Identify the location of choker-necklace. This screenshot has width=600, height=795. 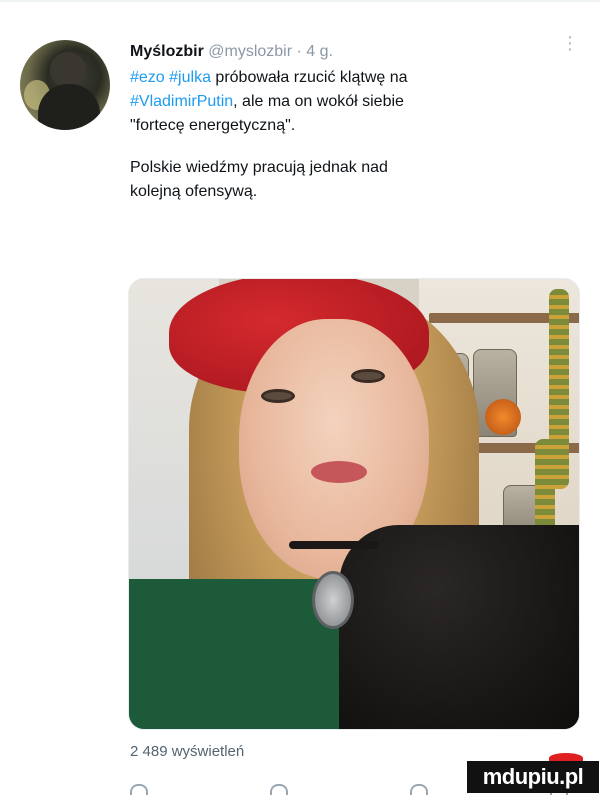
(334, 545).